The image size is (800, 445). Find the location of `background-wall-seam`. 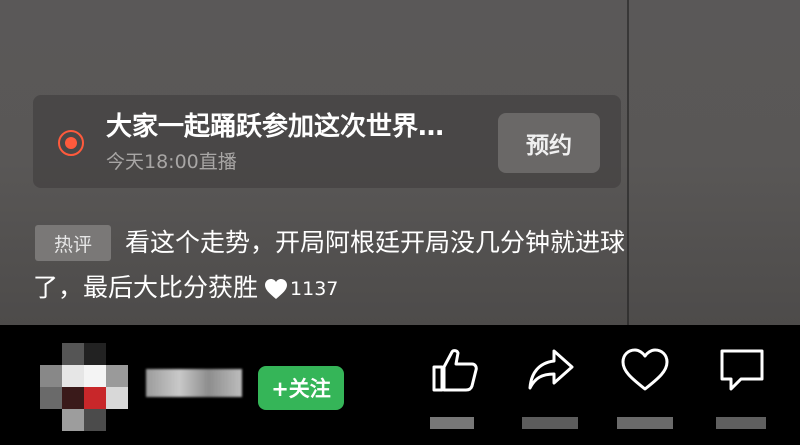

background-wall-seam is located at coordinates (628, 162).